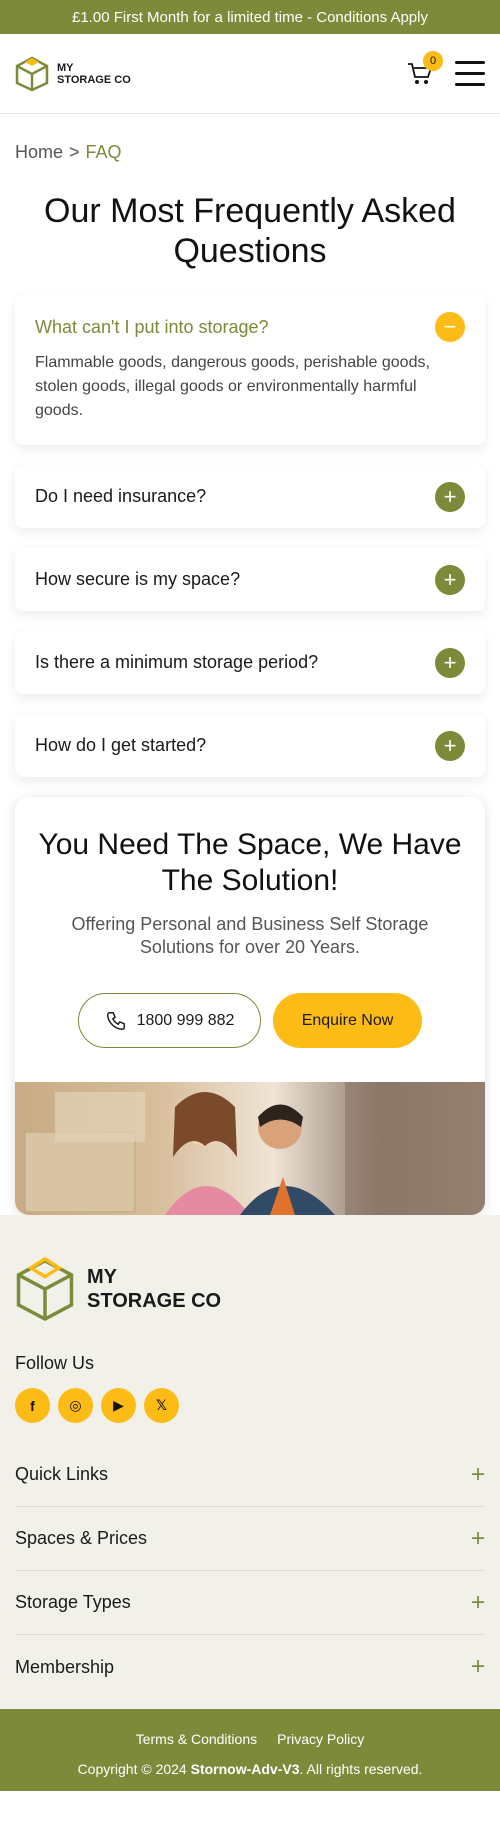 The height and width of the screenshot is (1821, 500). What do you see at coordinates (250, 231) in the screenshot?
I see `page-title: Our Most Frequently Asked Questions` at bounding box center [250, 231].